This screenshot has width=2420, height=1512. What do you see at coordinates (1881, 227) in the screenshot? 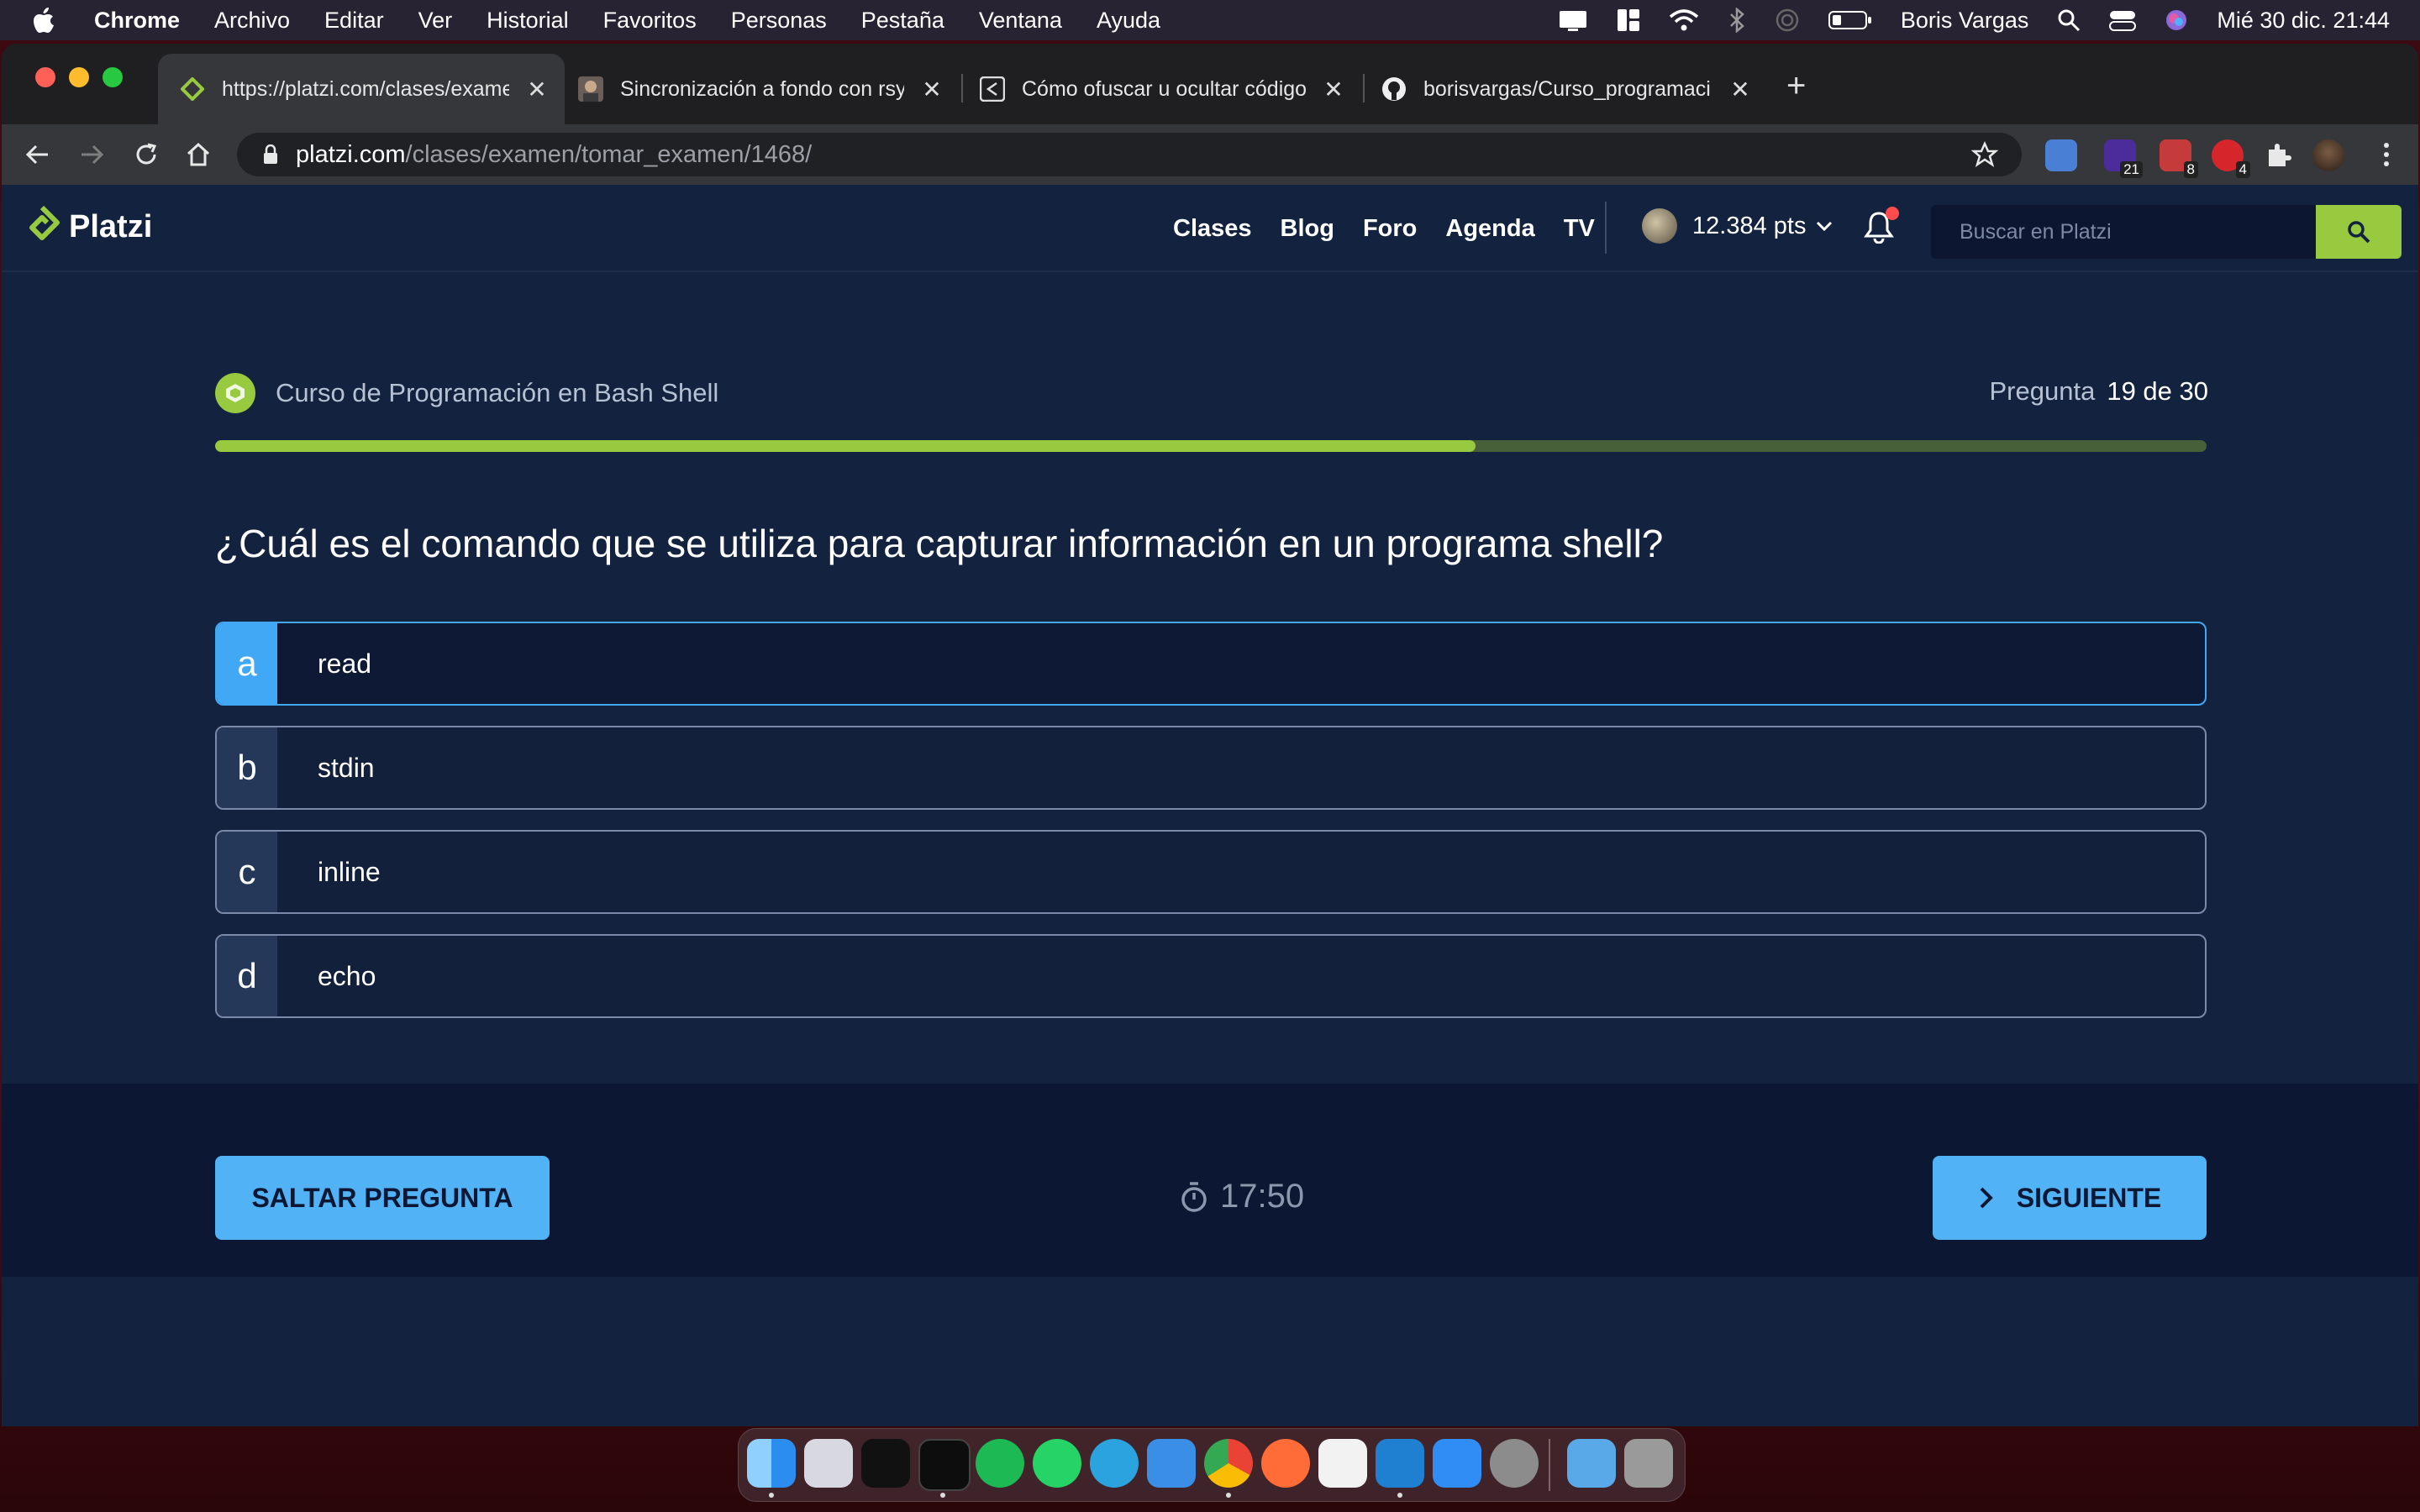
I see `notifications-bell-icon` at bounding box center [1881, 227].